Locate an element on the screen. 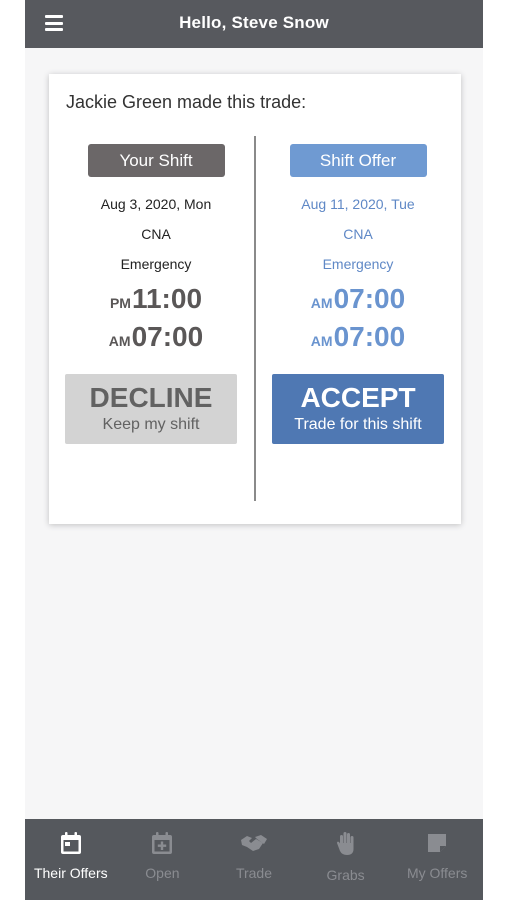 Image resolution: width=507 pixels, height=900 pixels. your-shift-end-time: 07:00 is located at coordinates (167, 336).